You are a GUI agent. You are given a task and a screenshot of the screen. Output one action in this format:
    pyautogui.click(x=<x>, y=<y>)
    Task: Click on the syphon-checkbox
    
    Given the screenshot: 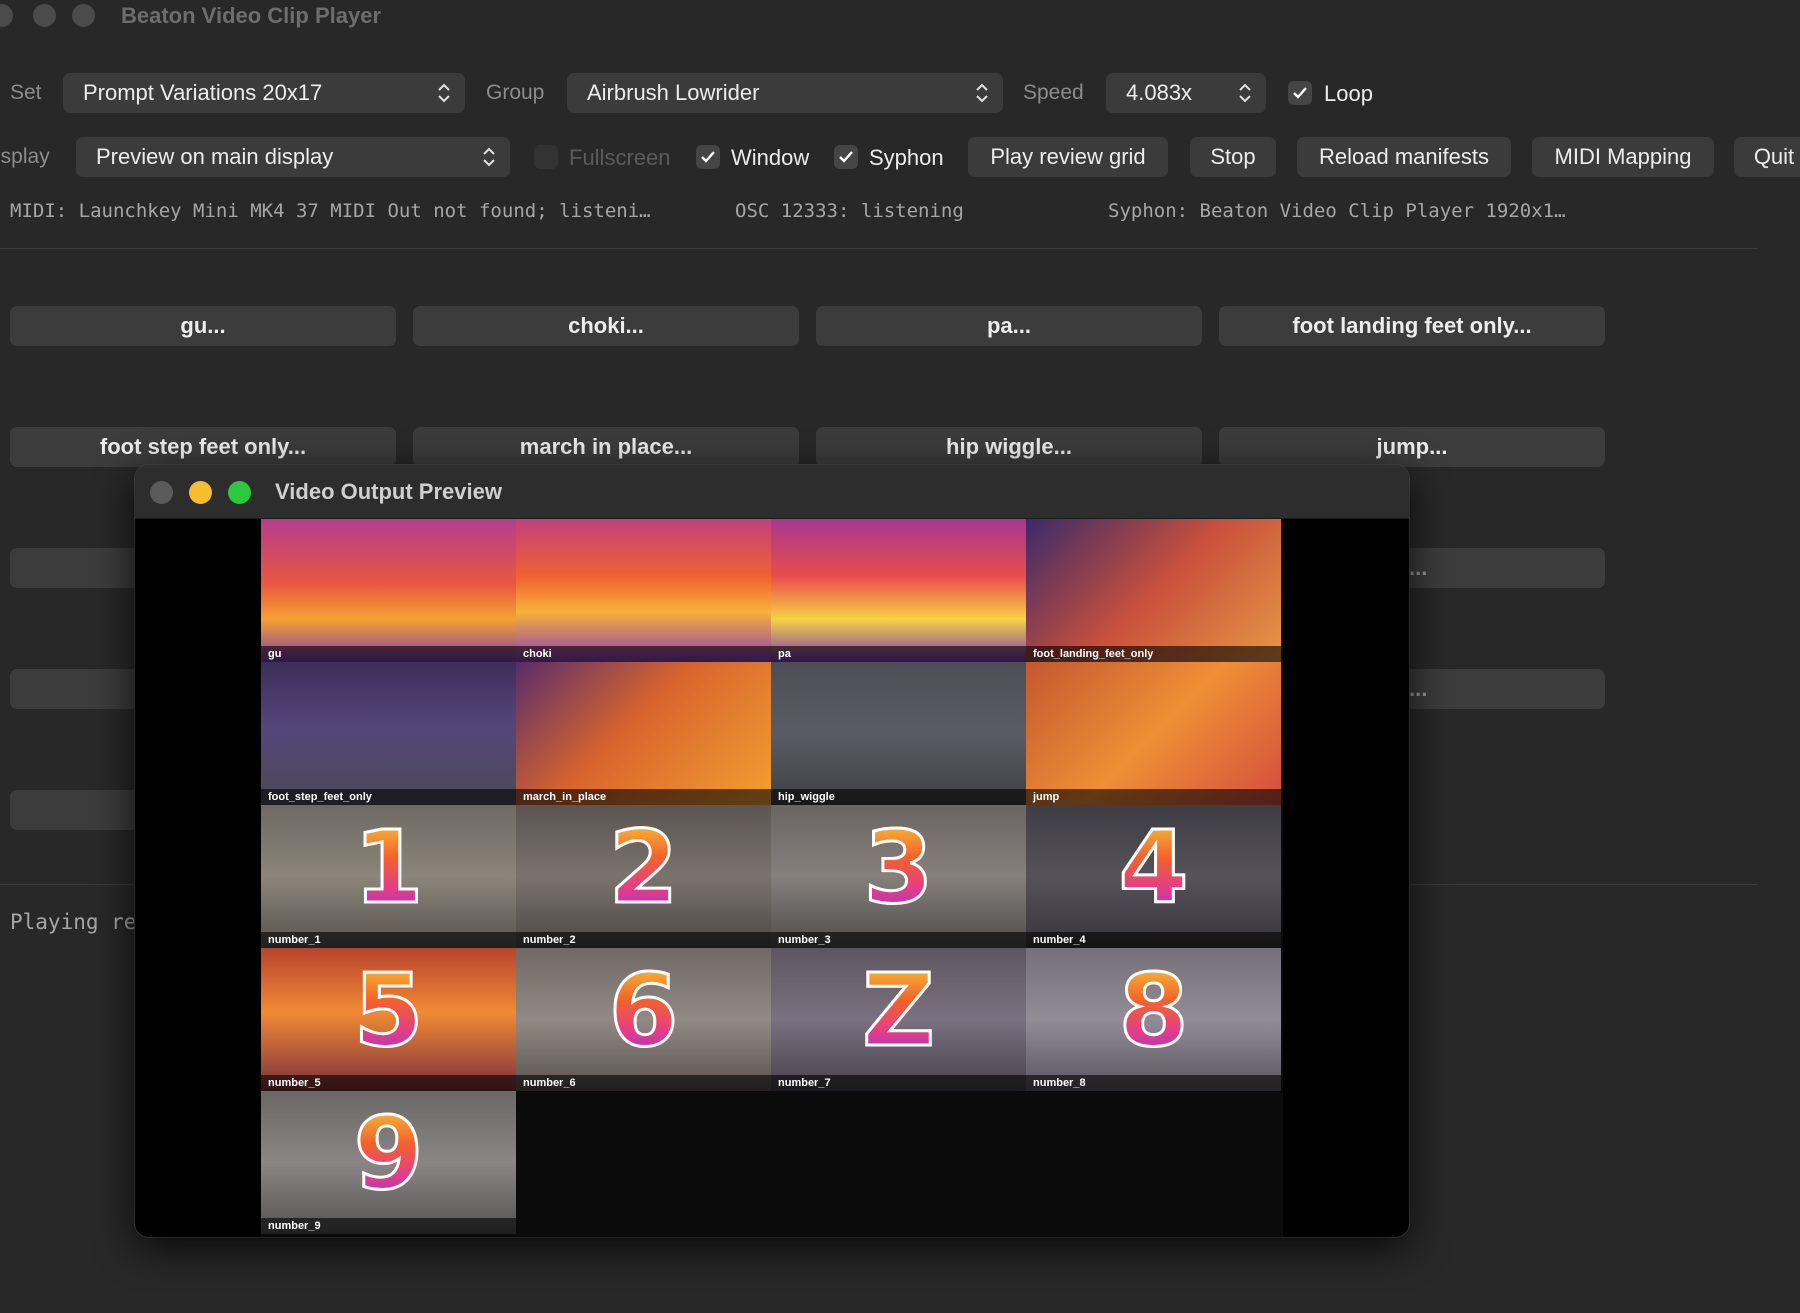 What is the action you would take?
    pyautogui.click(x=846, y=157)
    